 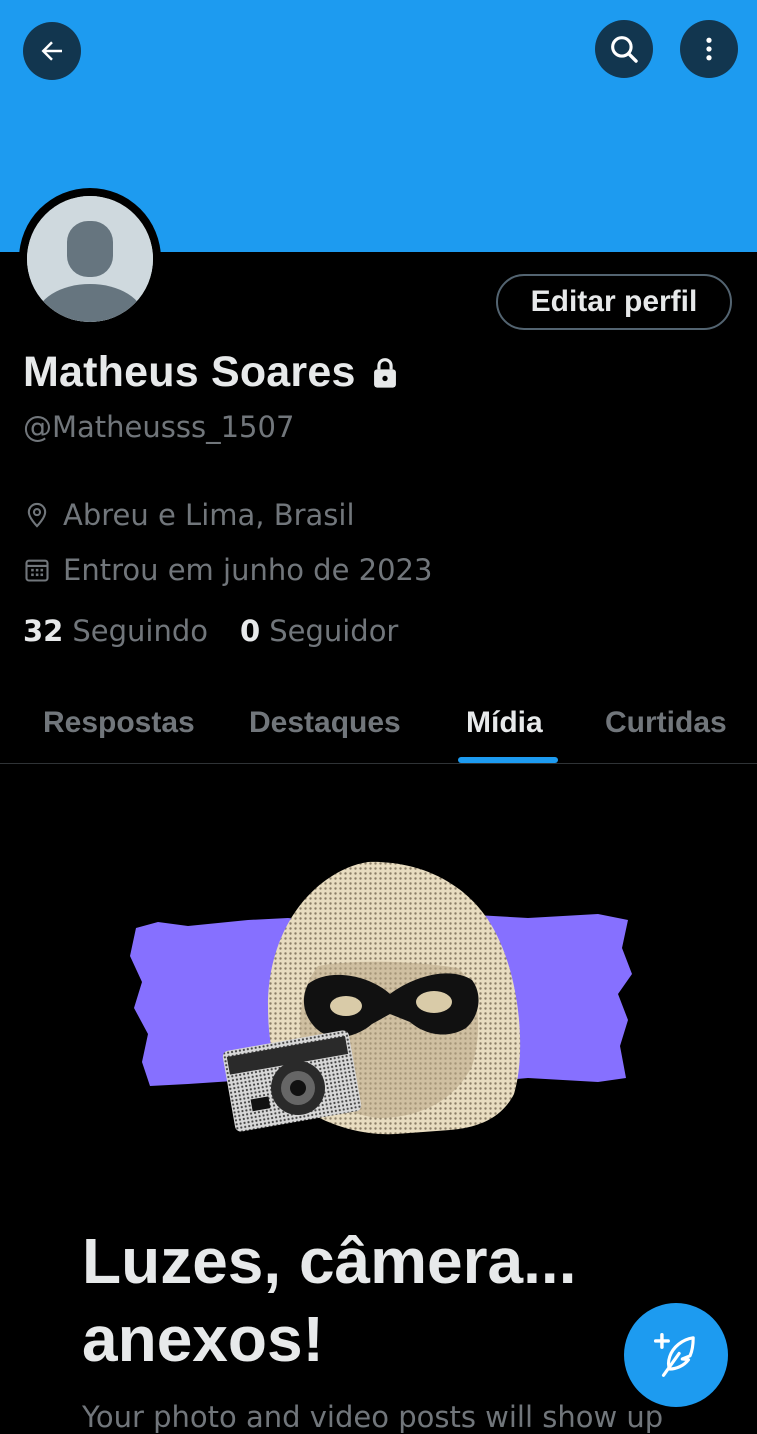 What do you see at coordinates (334, 631) in the screenshot?
I see `followers-label: Seguidor` at bounding box center [334, 631].